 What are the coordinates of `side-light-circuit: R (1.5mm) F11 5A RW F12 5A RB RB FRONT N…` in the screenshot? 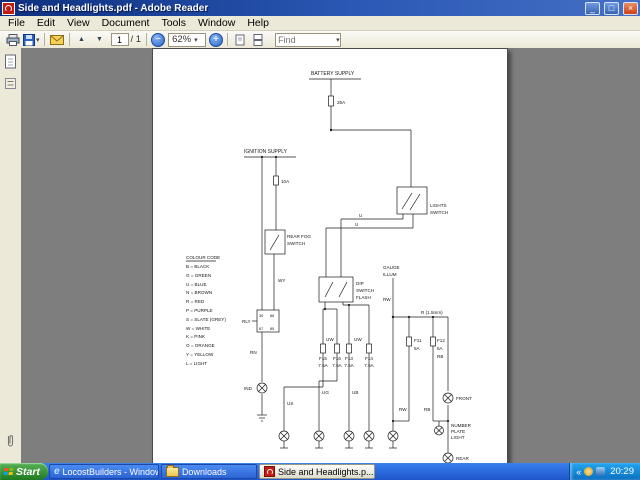 It's located at (431, 386).